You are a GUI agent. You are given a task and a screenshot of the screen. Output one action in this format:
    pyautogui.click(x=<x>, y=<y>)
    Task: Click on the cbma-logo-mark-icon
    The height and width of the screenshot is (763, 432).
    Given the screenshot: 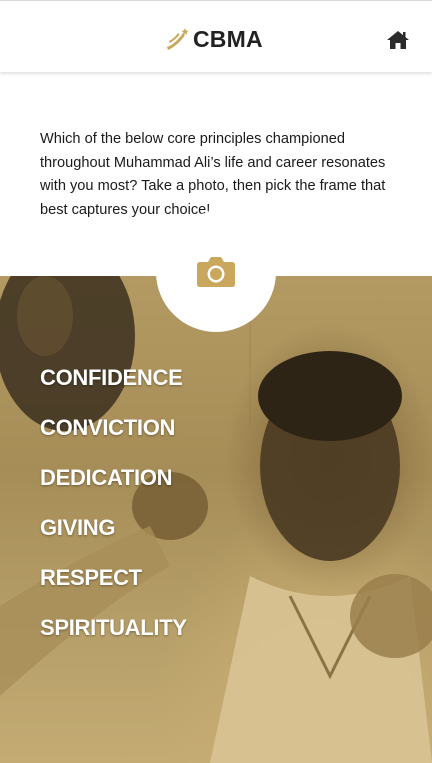 What is the action you would take?
    pyautogui.click(x=178, y=39)
    